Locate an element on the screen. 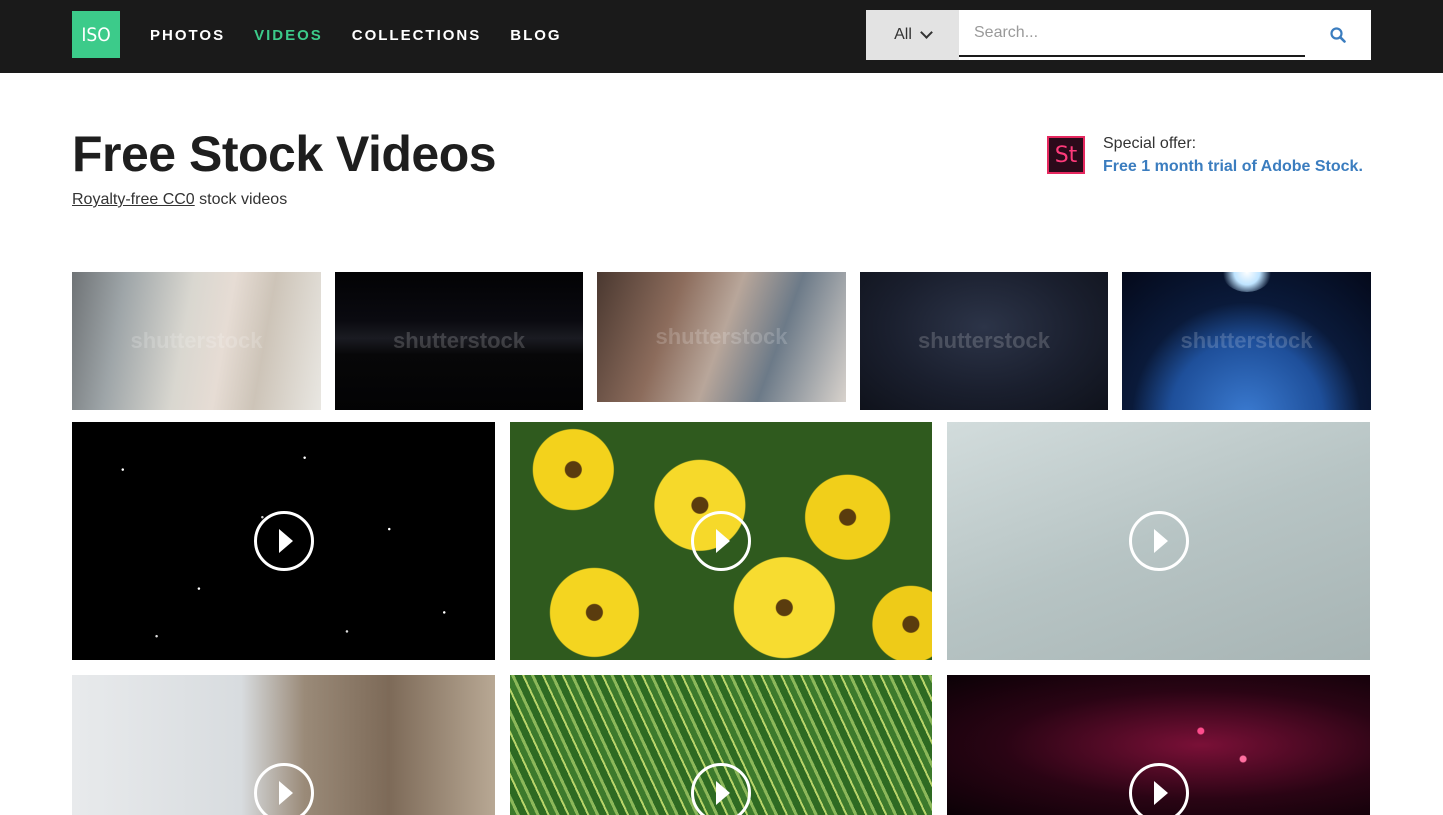 The width and height of the screenshot is (1443, 815). page-subtitle: Royalty-free CC0 stock videos is located at coordinates (179, 200).